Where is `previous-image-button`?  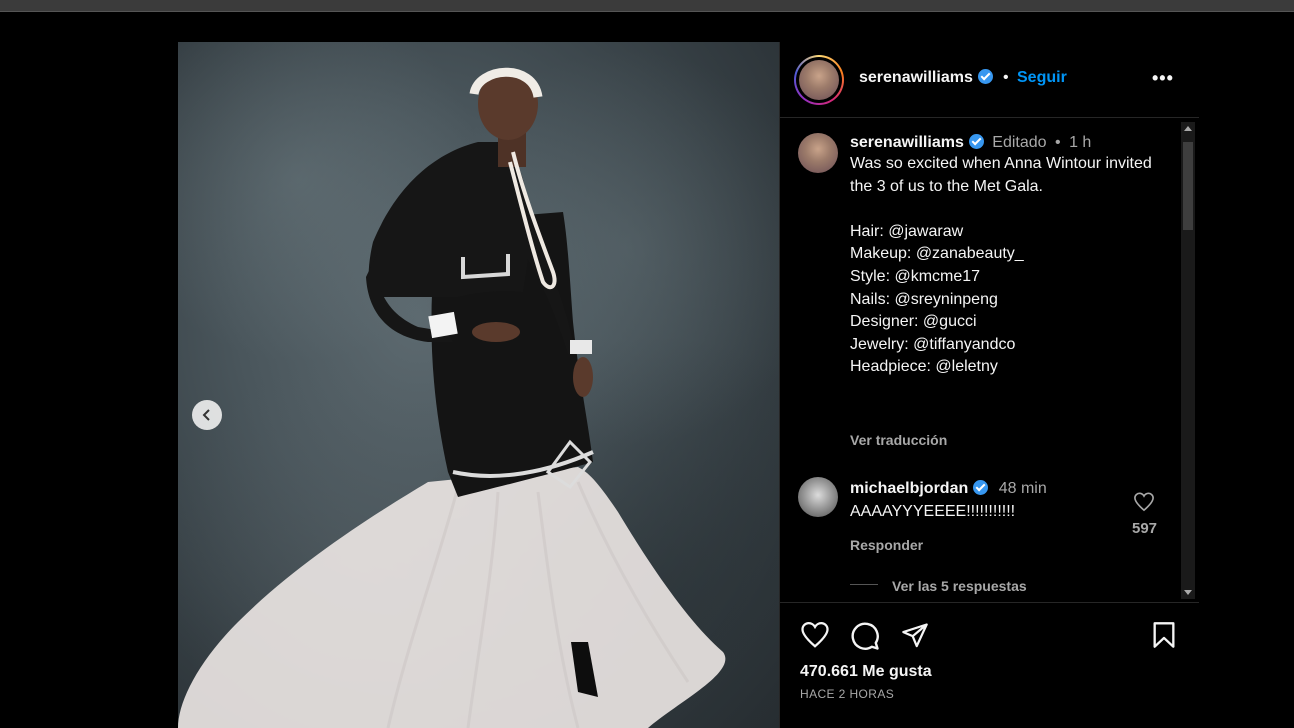
previous-image-button is located at coordinates (207, 415).